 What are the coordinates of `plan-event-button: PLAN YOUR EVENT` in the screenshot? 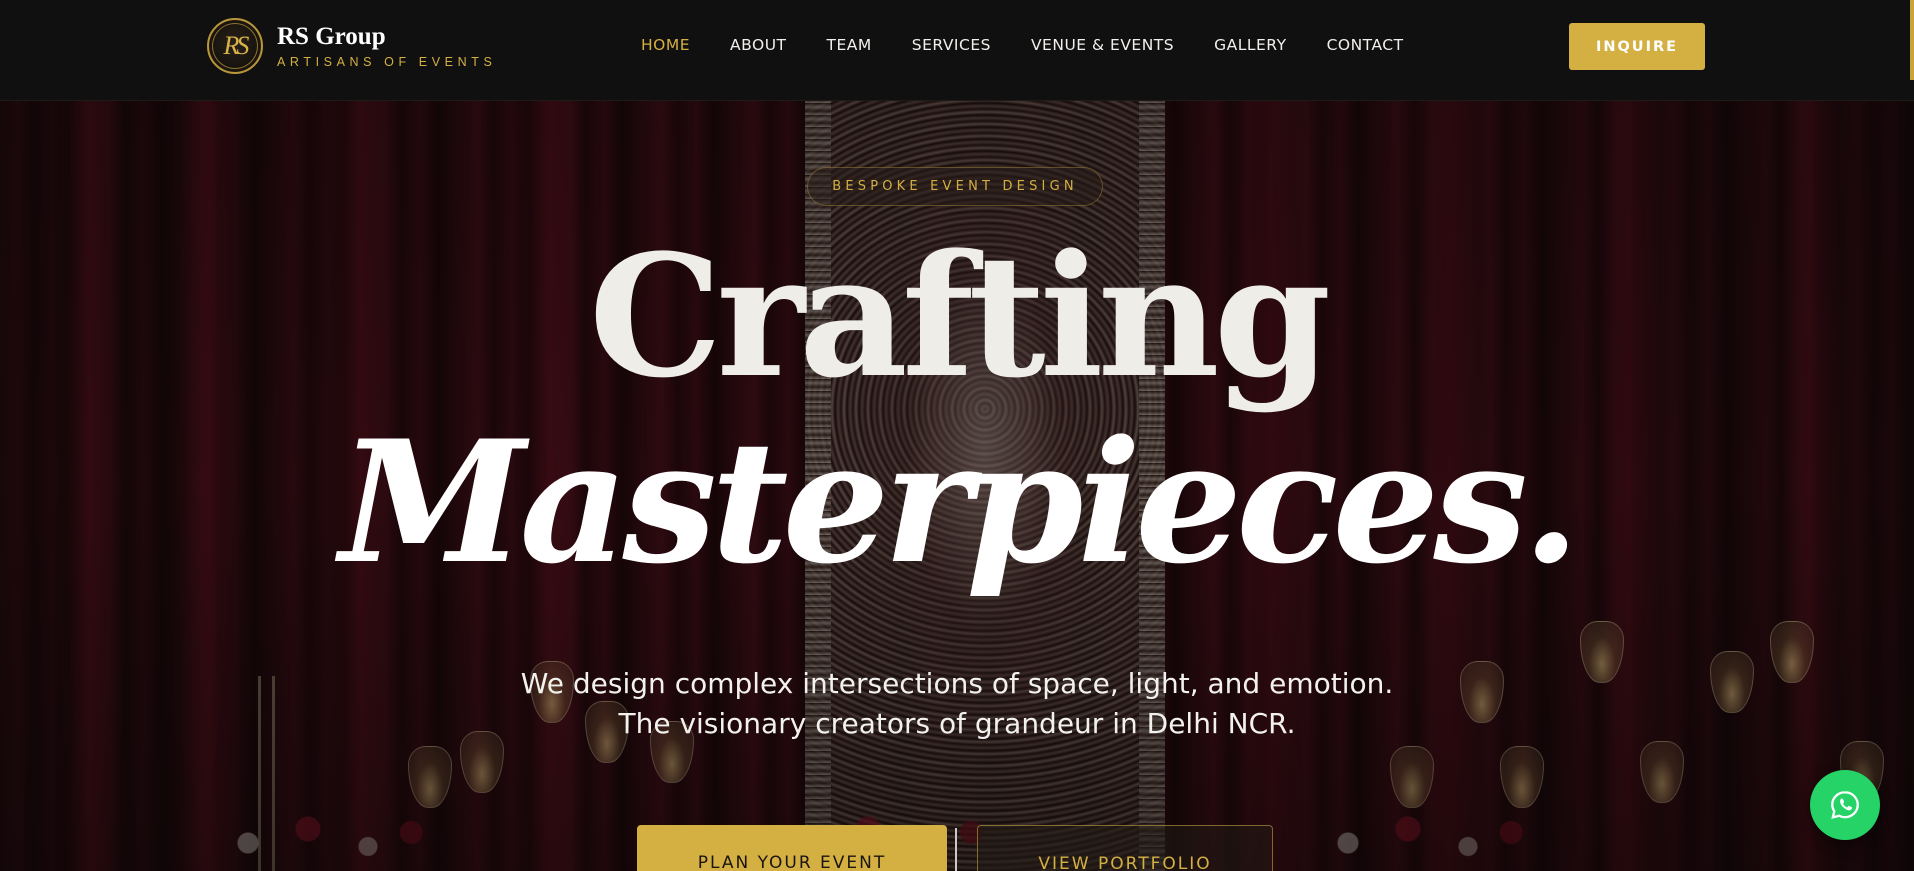 It's located at (792, 848).